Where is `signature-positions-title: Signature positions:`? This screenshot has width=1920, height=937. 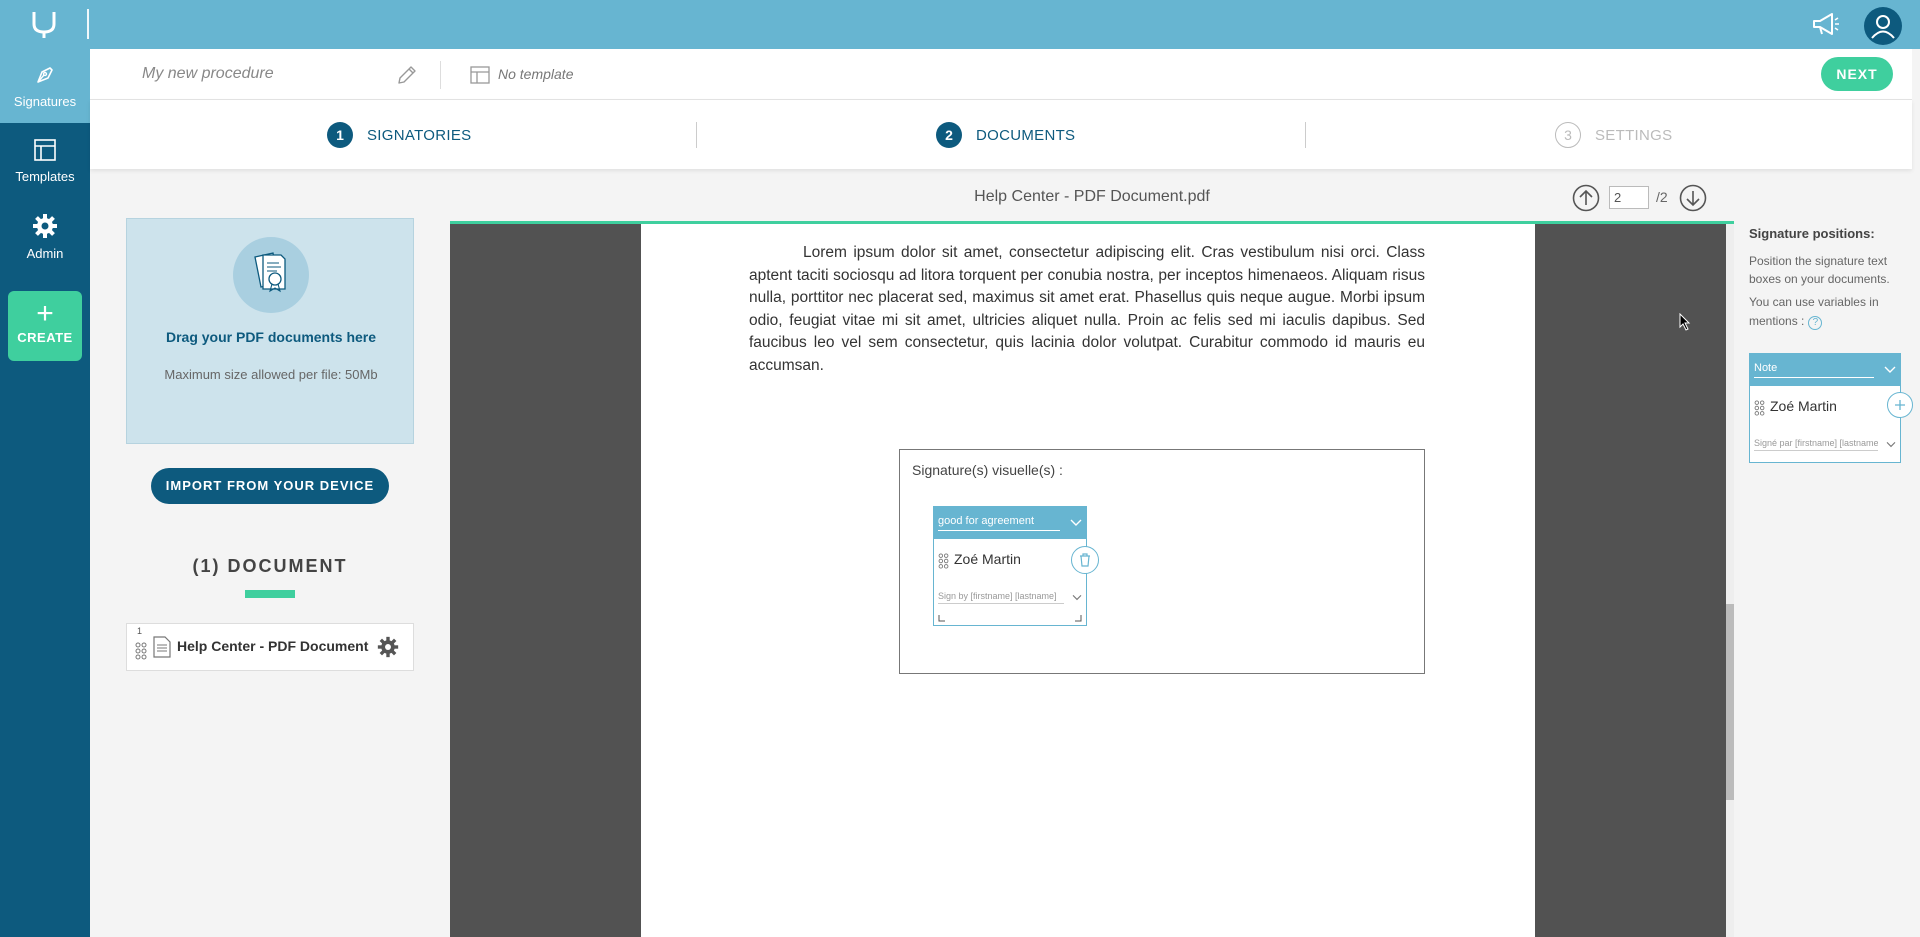
signature-positions-title: Signature positions: is located at coordinates (1812, 233).